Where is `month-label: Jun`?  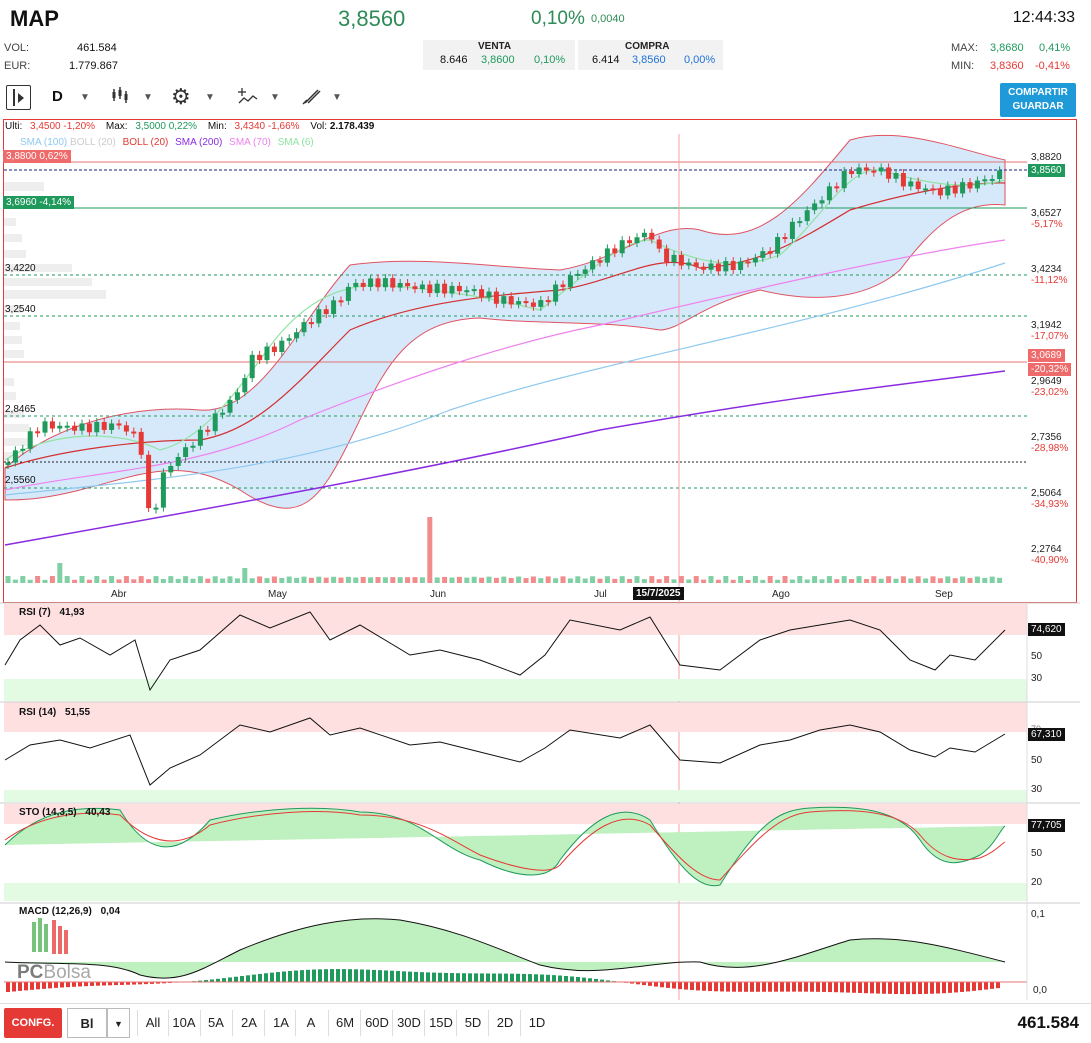 month-label: Jun is located at coordinates (438, 594).